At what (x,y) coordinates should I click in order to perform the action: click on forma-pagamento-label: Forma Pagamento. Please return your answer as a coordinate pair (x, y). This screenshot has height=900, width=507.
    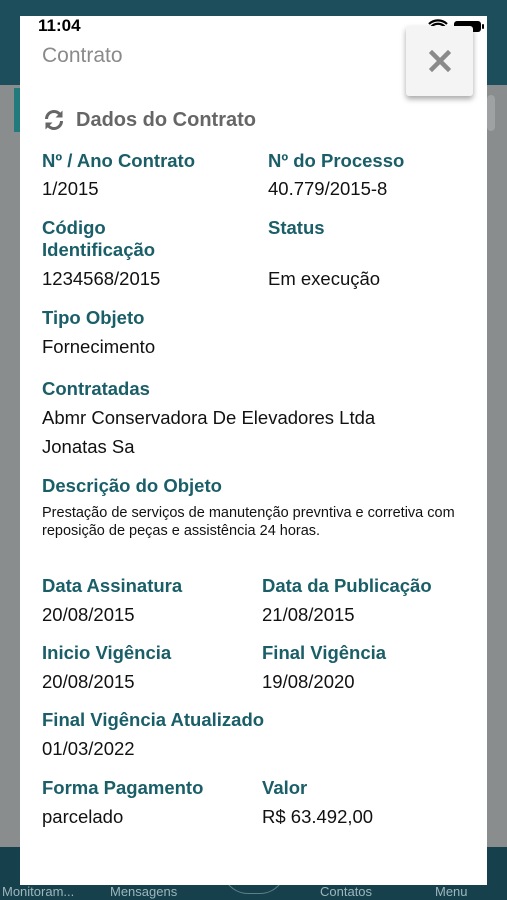
    Looking at the image, I should click on (123, 787).